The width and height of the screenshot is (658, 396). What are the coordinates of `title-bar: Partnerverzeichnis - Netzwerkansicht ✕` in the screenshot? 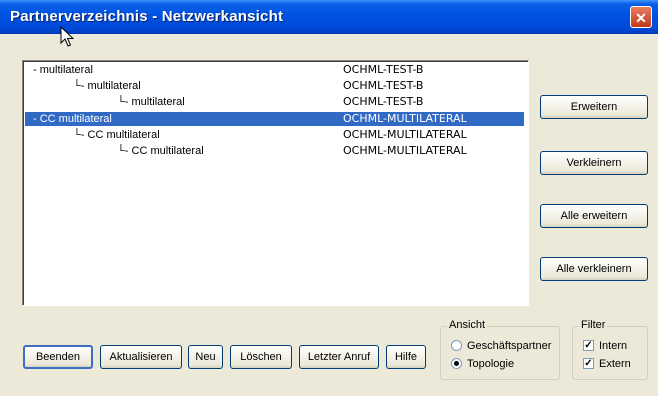 It's located at (329, 17).